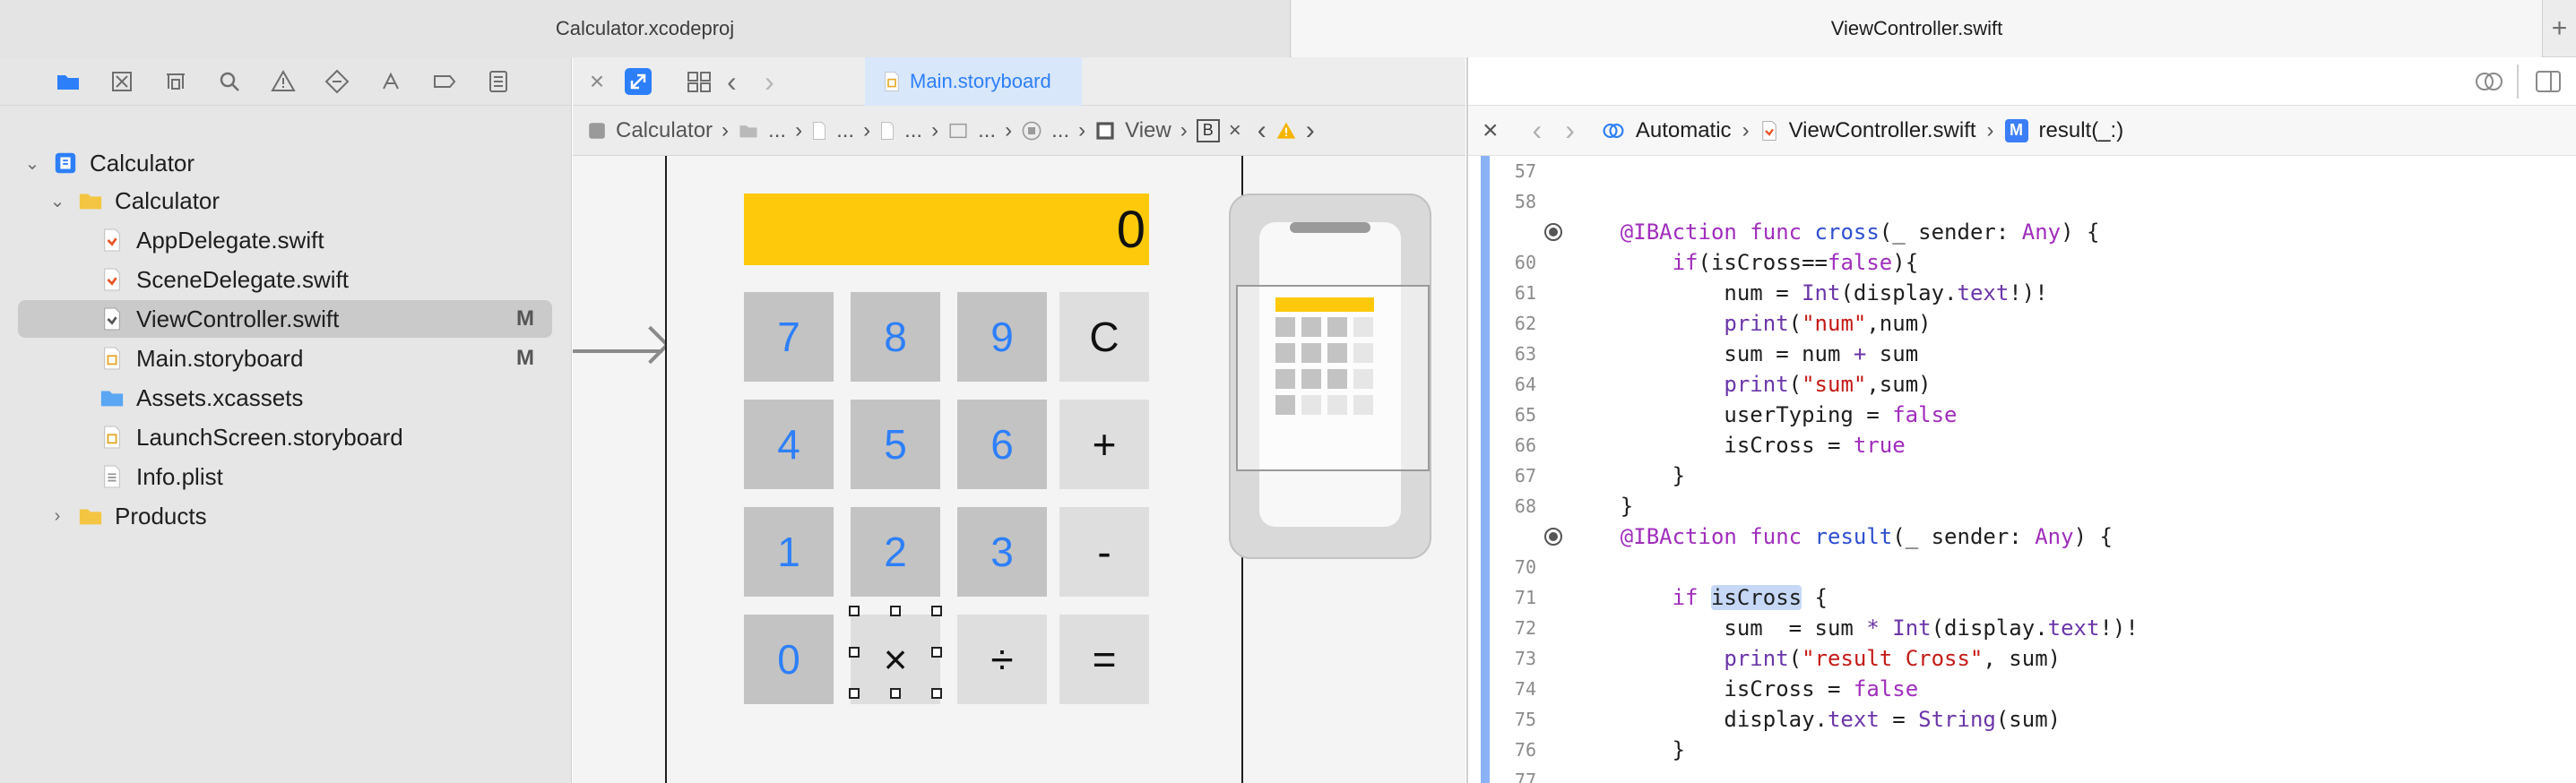  What do you see at coordinates (229, 81) in the screenshot?
I see `search-icon` at bounding box center [229, 81].